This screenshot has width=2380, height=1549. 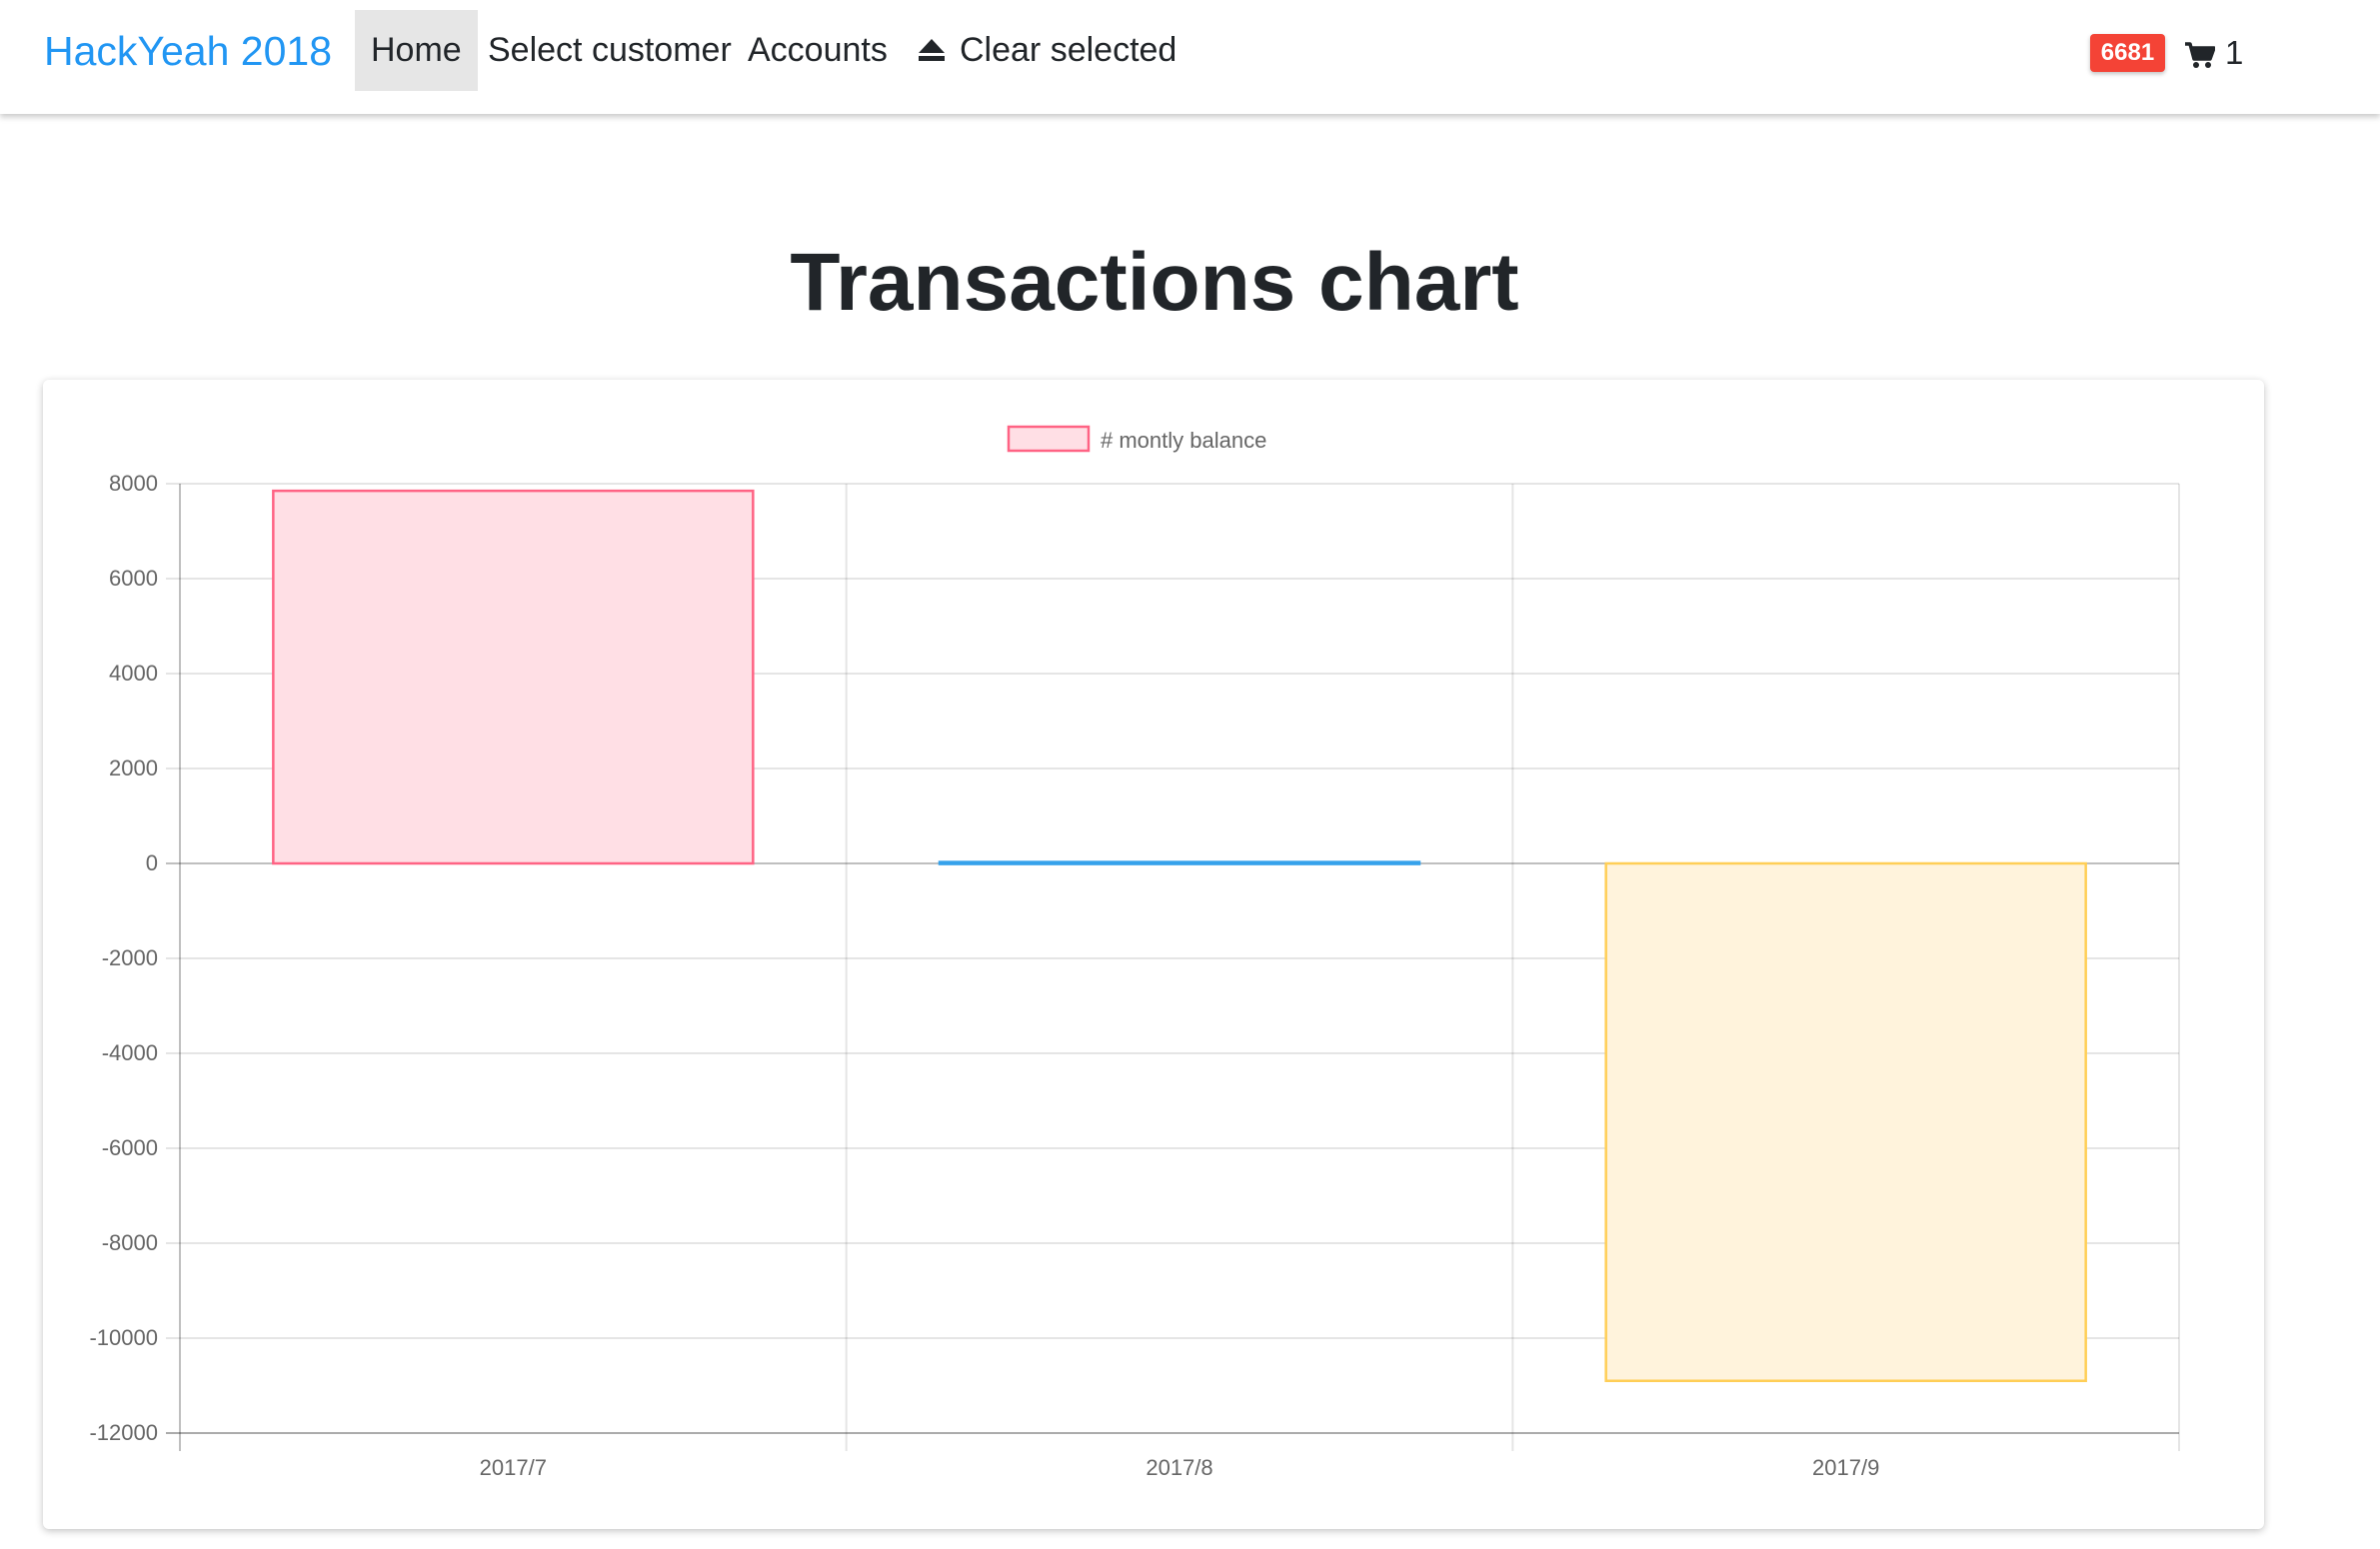 I want to click on nav-select-customer: Select customer, so click(x=610, y=50).